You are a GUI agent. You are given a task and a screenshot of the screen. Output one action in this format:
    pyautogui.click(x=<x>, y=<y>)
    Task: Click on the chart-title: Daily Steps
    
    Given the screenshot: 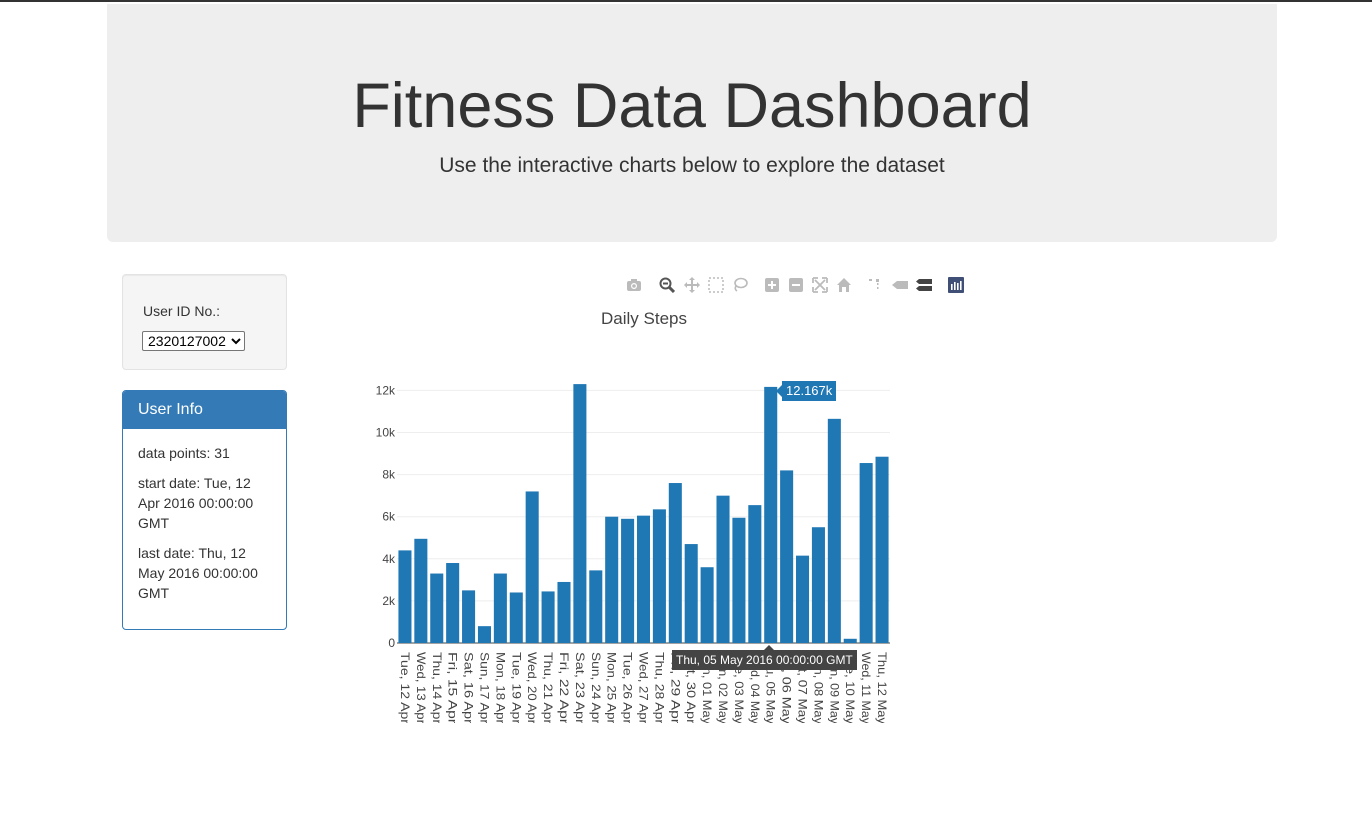 What is the action you would take?
    pyautogui.click(x=644, y=318)
    